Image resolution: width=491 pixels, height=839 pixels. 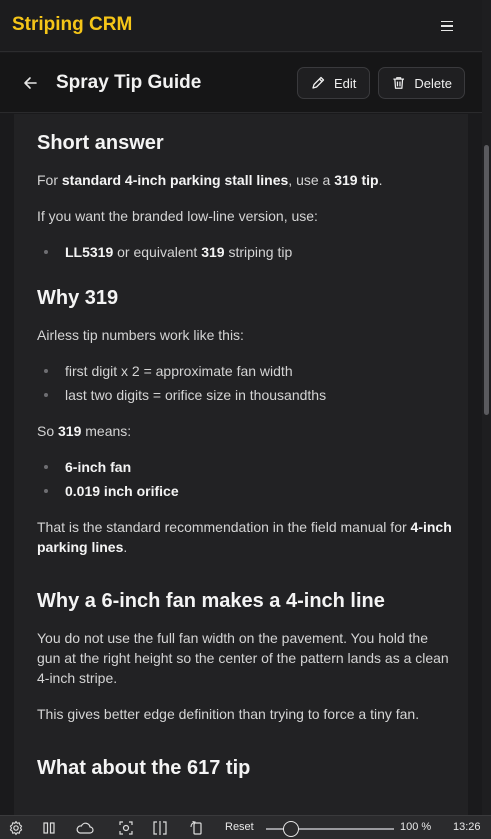 What do you see at coordinates (30, 83) in the screenshot?
I see `back-arrow-icon` at bounding box center [30, 83].